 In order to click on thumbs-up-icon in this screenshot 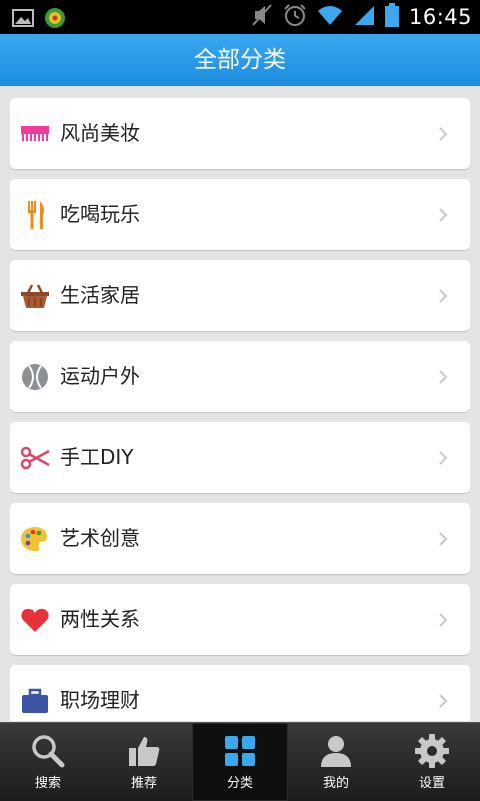, I will do `click(144, 751)`.